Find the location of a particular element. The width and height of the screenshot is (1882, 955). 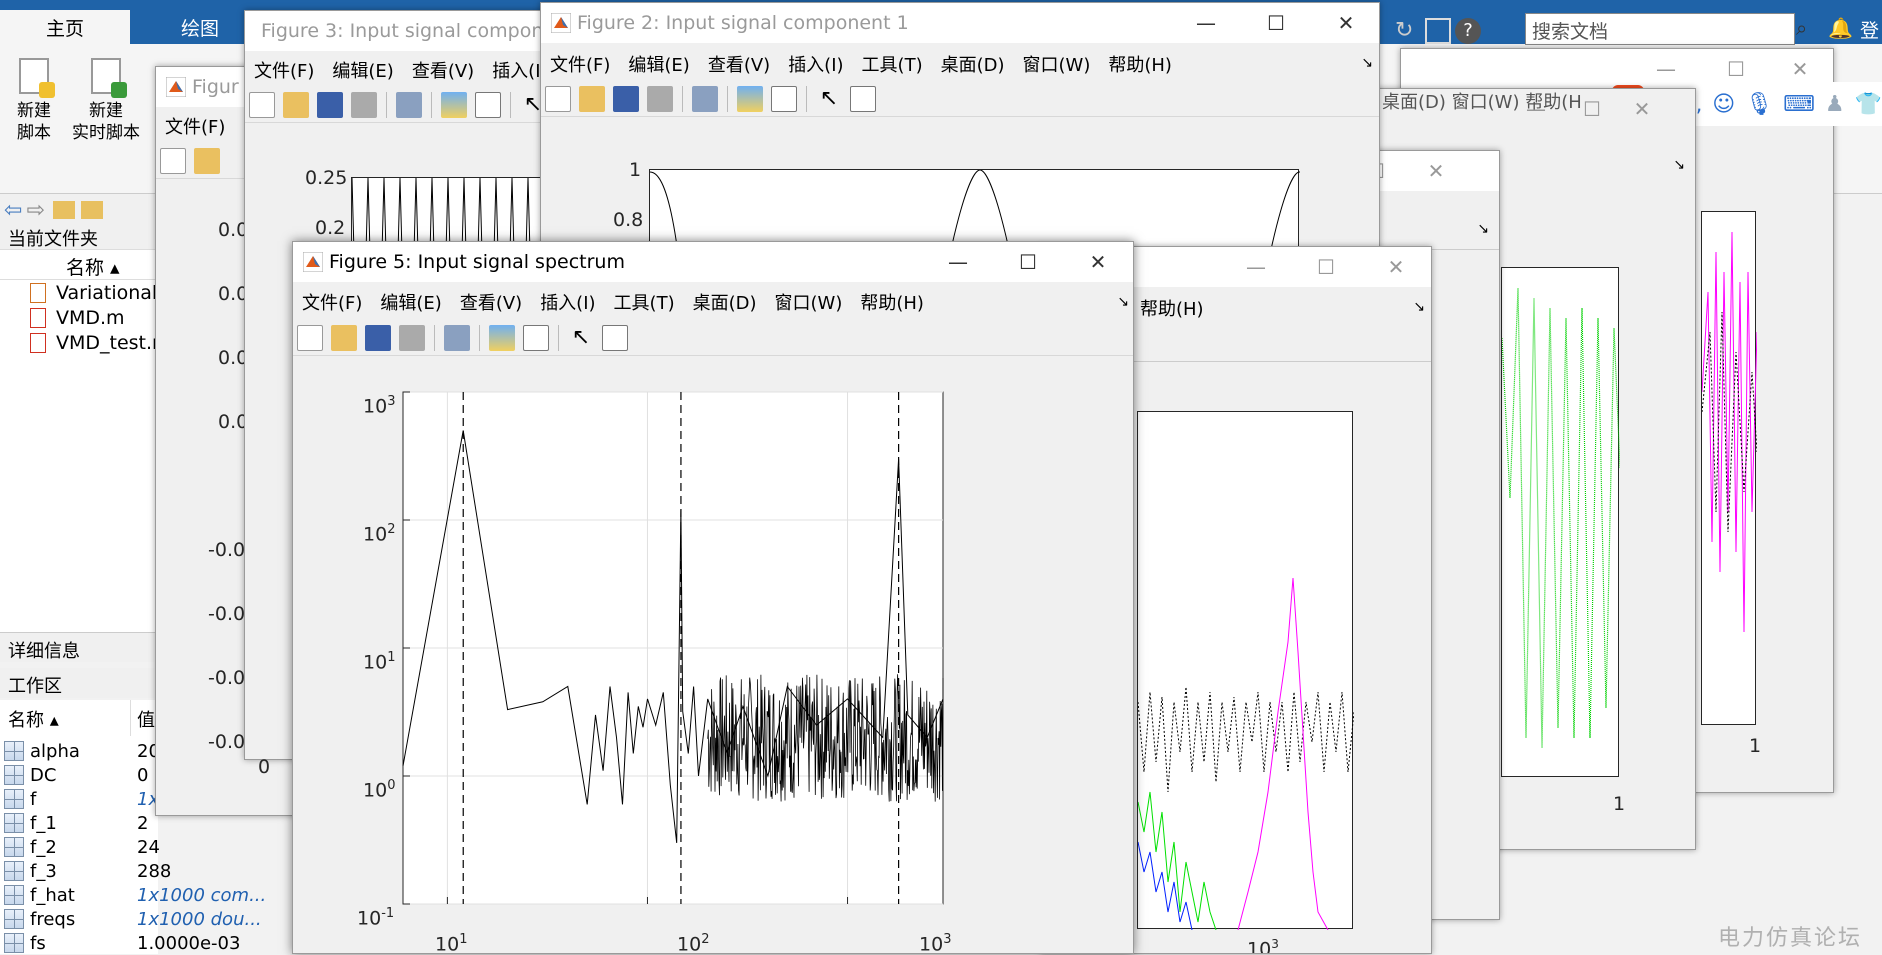

details-header: 详细信息 is located at coordinates (79, 647).